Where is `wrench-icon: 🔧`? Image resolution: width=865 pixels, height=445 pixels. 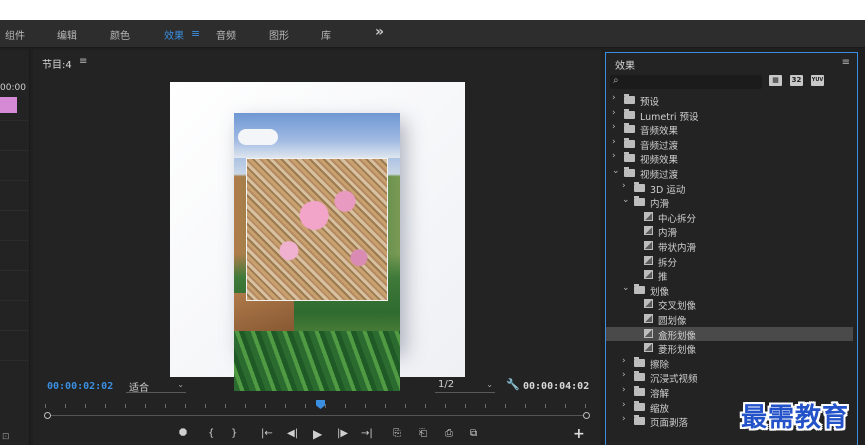
wrench-icon: 🔧 is located at coordinates (513, 384).